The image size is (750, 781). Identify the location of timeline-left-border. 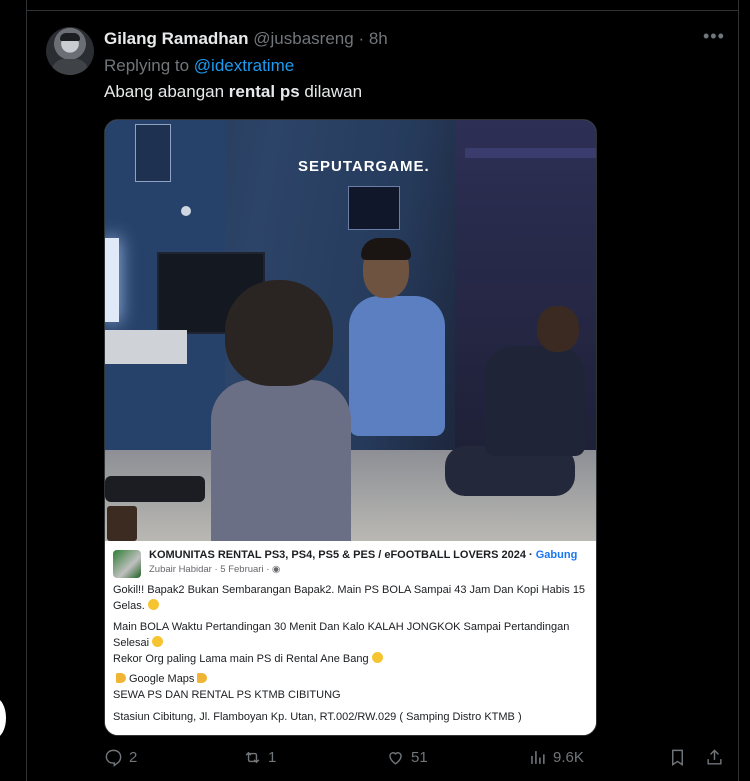
(26, 390).